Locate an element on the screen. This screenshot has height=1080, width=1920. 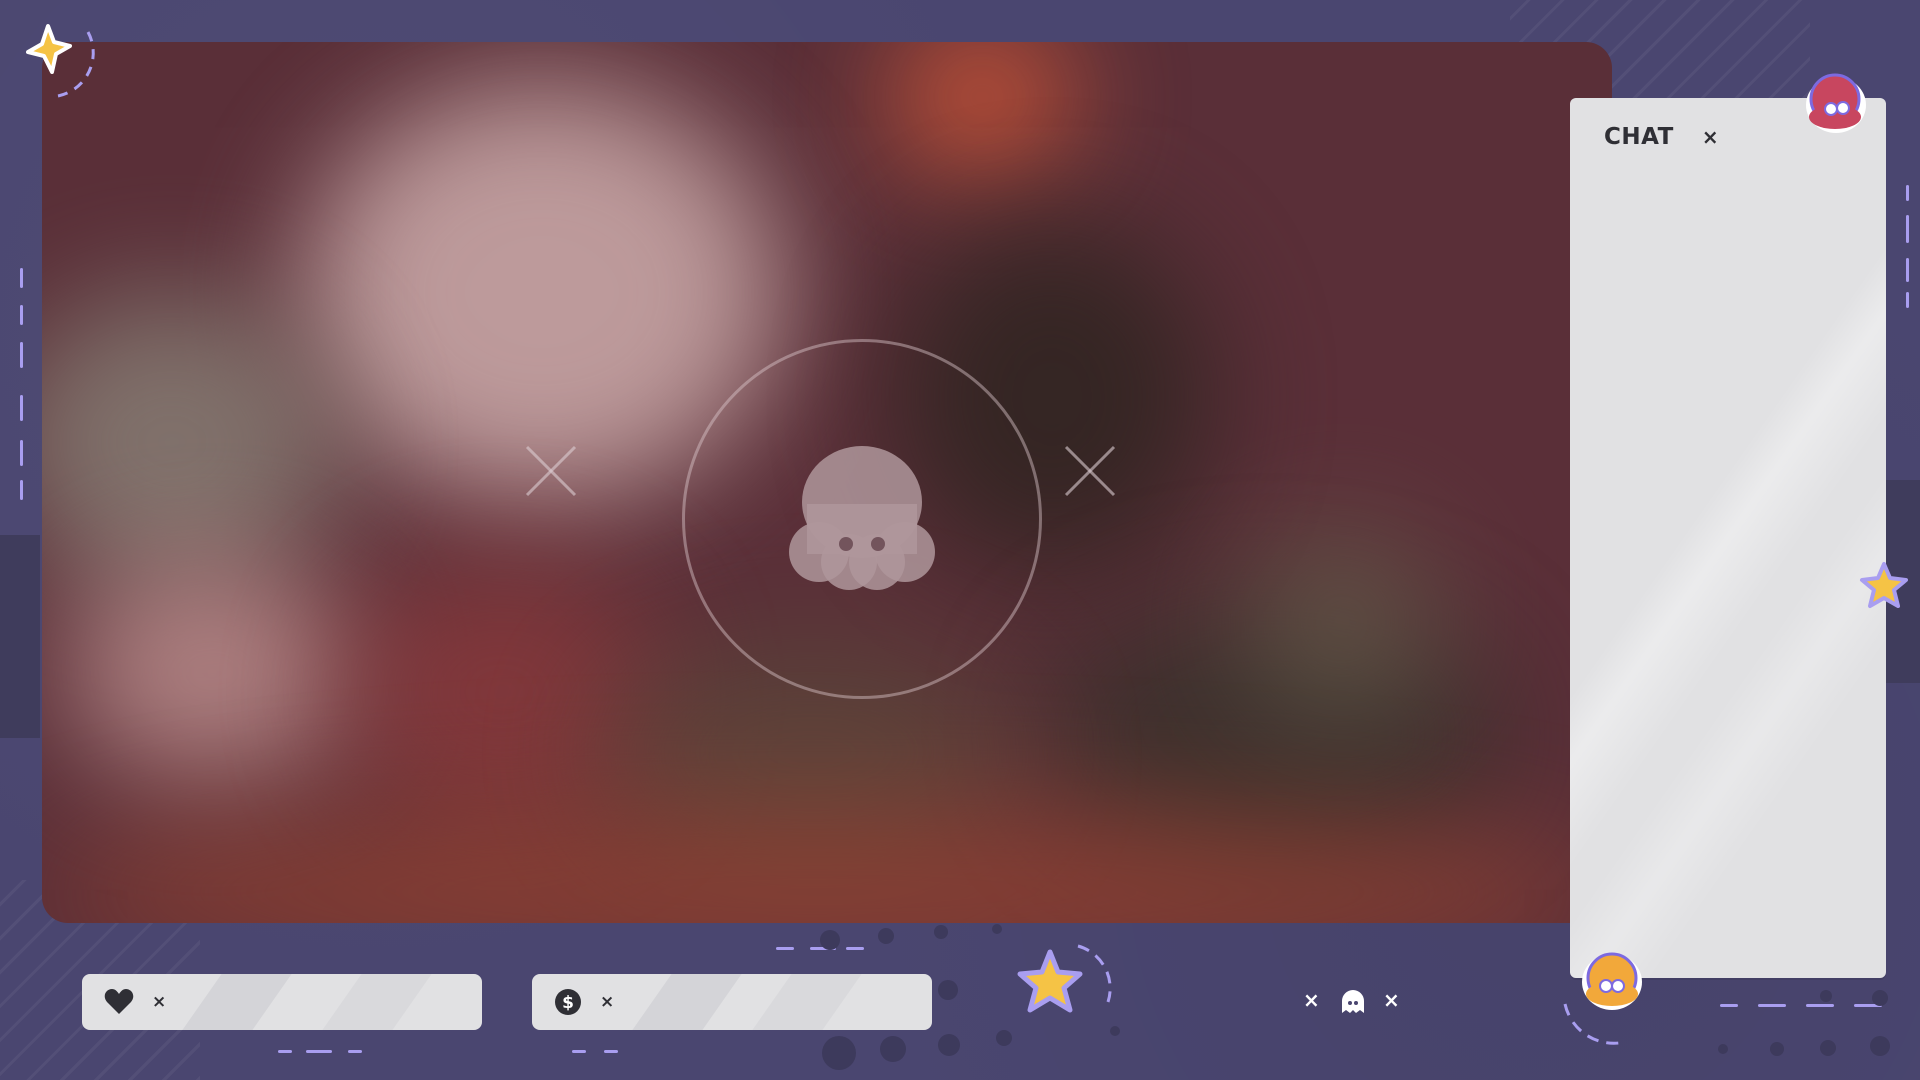
chat-header: CHAT × is located at coordinates (1661, 137).